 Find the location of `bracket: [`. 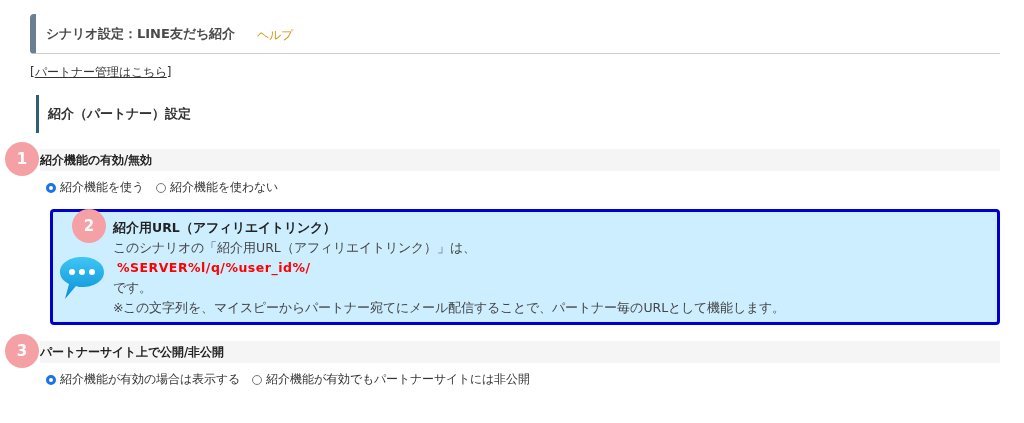

bracket: [ is located at coordinates (32, 72).